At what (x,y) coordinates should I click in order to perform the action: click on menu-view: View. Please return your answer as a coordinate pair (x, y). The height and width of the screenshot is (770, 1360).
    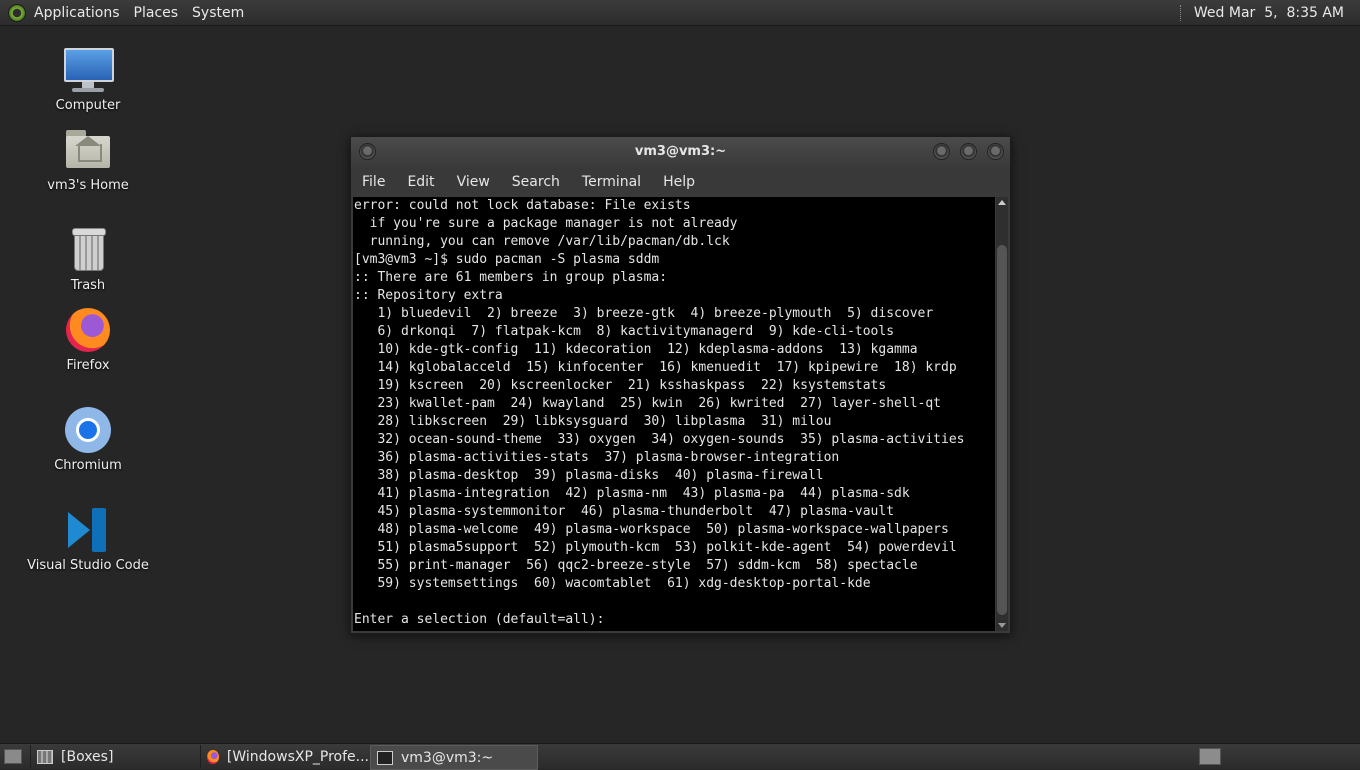
    Looking at the image, I should click on (473, 182).